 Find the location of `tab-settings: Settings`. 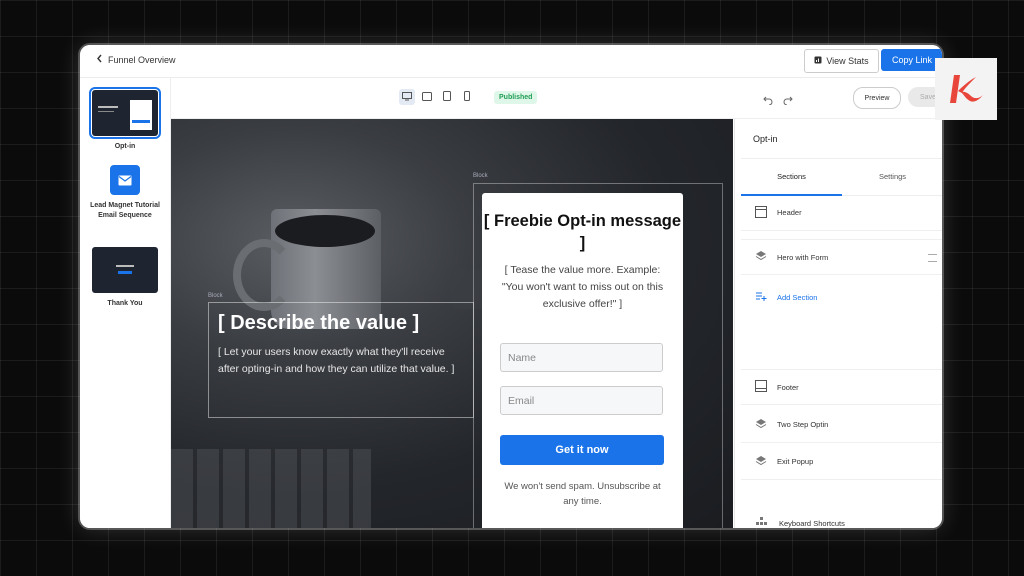

tab-settings: Settings is located at coordinates (892, 176).